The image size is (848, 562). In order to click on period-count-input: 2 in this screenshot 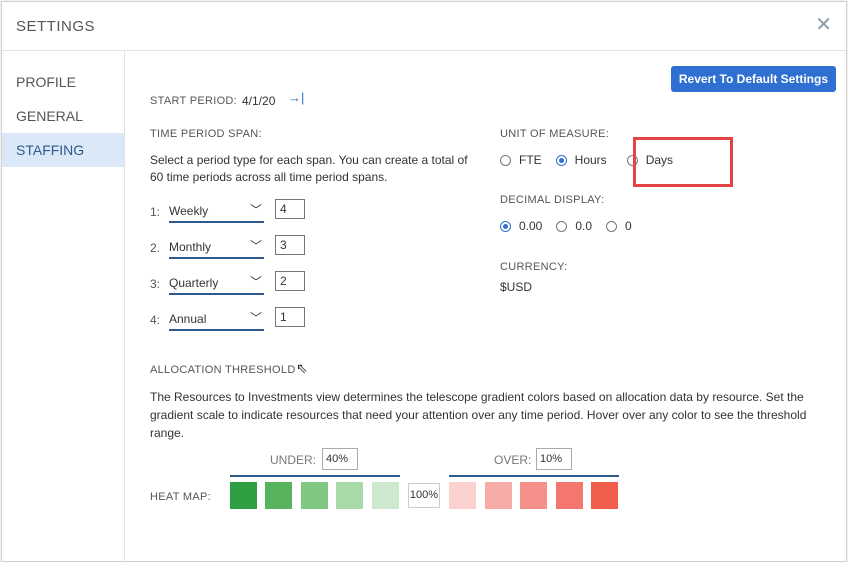, I will do `click(290, 281)`.